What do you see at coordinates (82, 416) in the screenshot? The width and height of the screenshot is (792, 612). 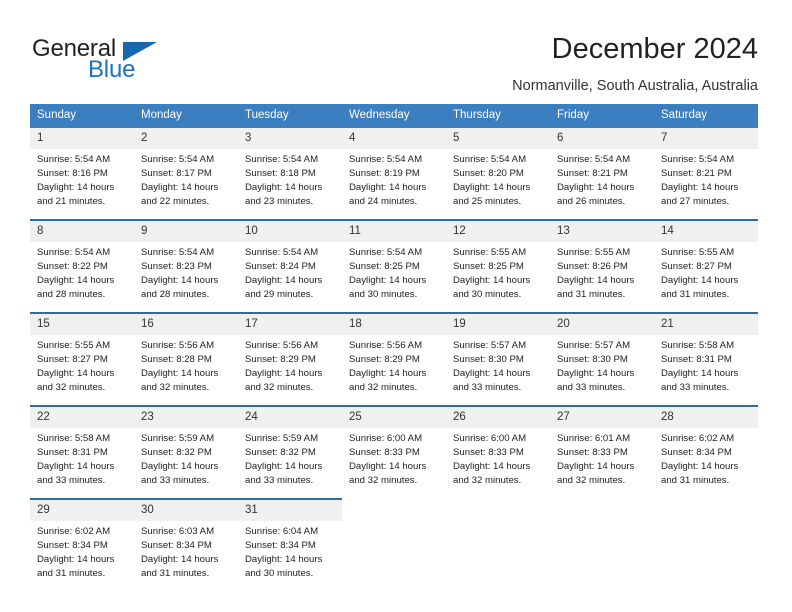 I see `day-number: 22` at bounding box center [82, 416].